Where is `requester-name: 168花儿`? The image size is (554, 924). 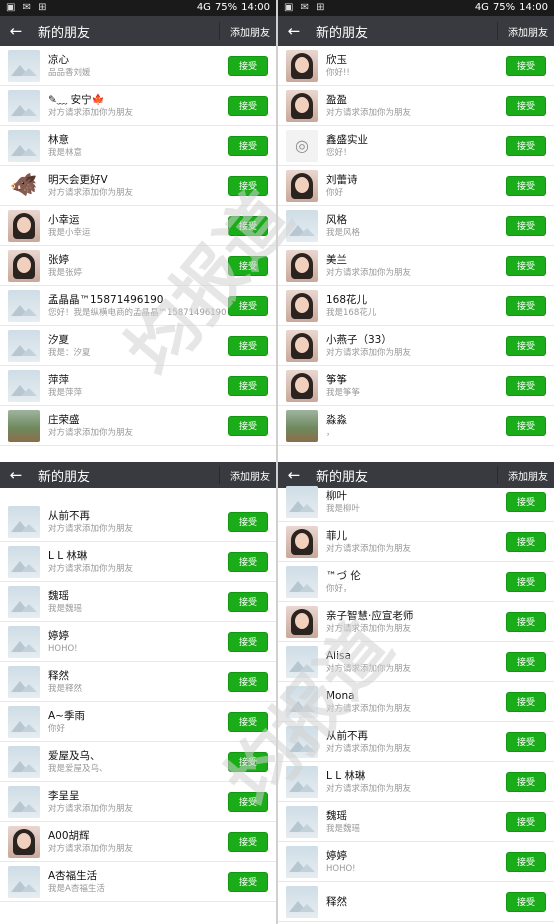
requester-name: 168花儿 is located at coordinates (347, 299).